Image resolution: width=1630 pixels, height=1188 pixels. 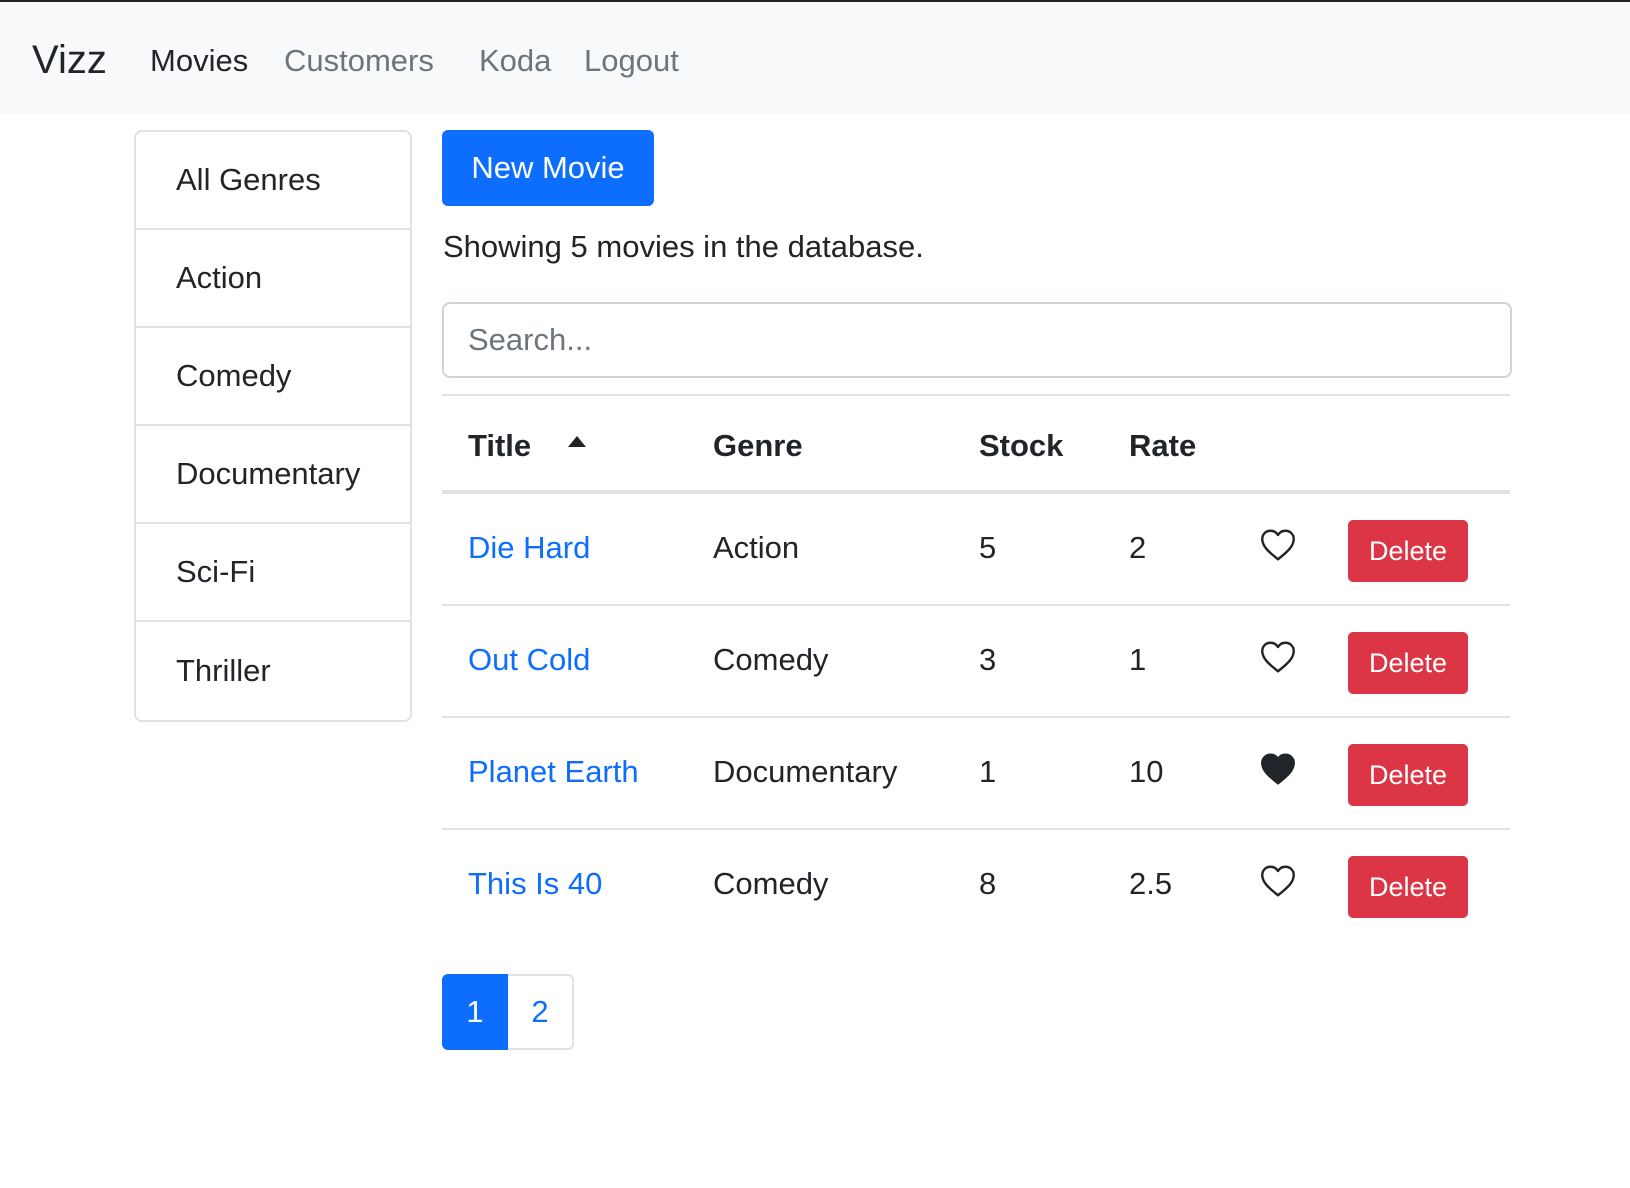 What do you see at coordinates (977, 340) in the screenshot?
I see `search-input` at bounding box center [977, 340].